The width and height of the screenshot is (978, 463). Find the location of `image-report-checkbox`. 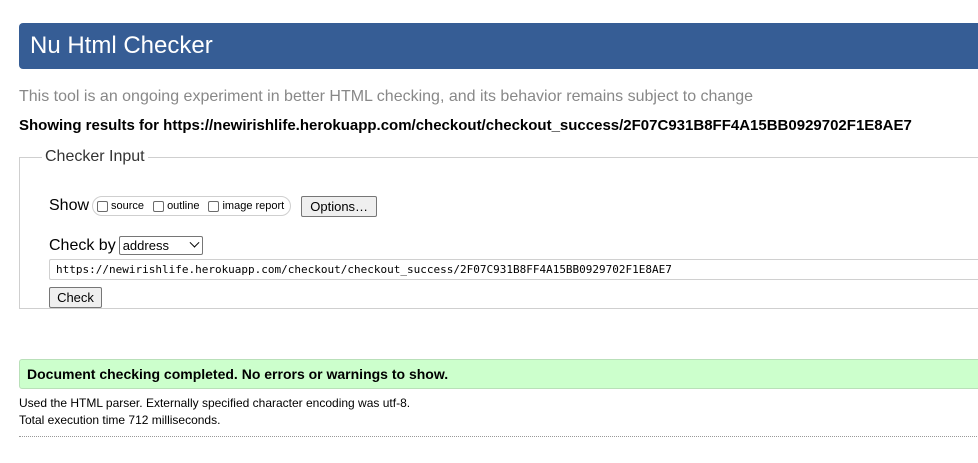

image-report-checkbox is located at coordinates (214, 206).